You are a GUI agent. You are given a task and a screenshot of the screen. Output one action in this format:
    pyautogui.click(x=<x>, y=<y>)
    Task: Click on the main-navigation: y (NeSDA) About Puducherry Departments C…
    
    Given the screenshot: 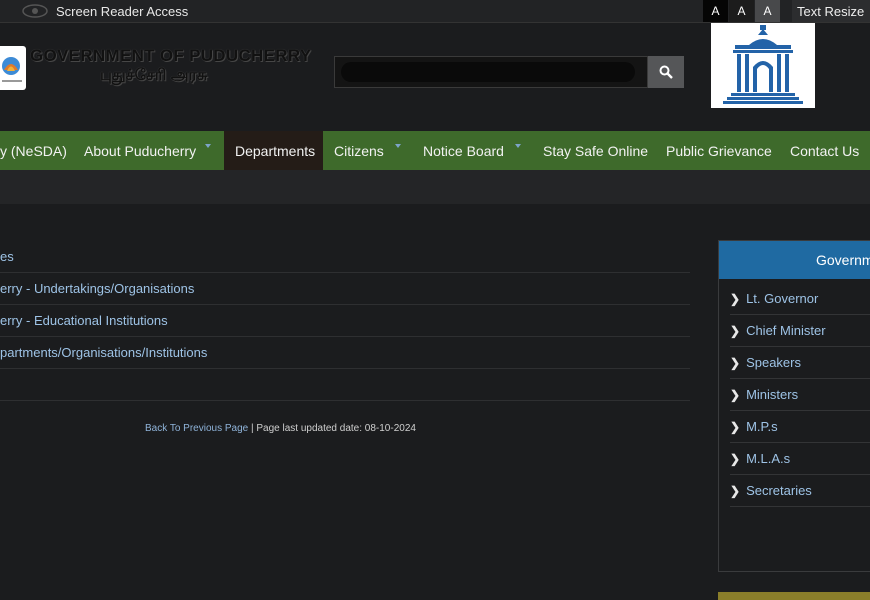 What is the action you would take?
    pyautogui.click(x=435, y=150)
    